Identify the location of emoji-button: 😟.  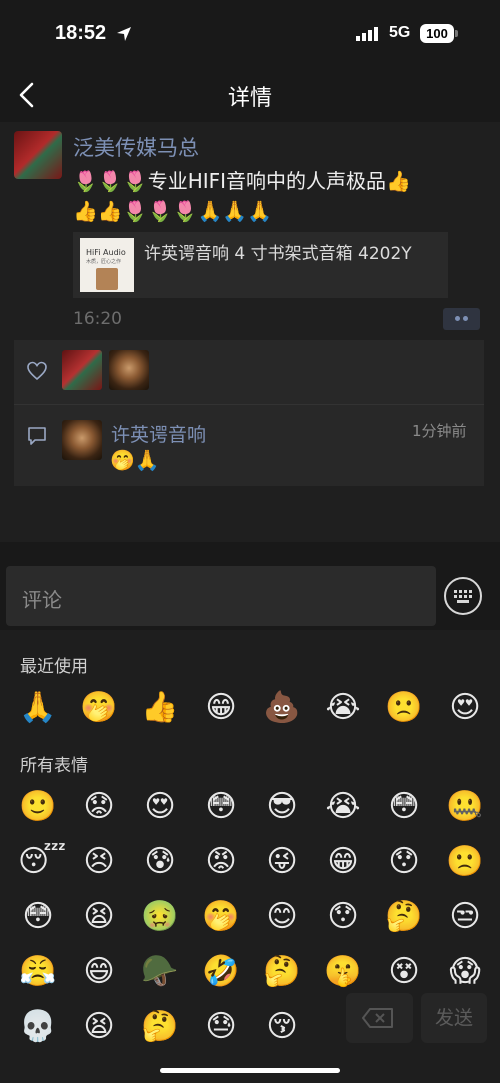
(99, 807).